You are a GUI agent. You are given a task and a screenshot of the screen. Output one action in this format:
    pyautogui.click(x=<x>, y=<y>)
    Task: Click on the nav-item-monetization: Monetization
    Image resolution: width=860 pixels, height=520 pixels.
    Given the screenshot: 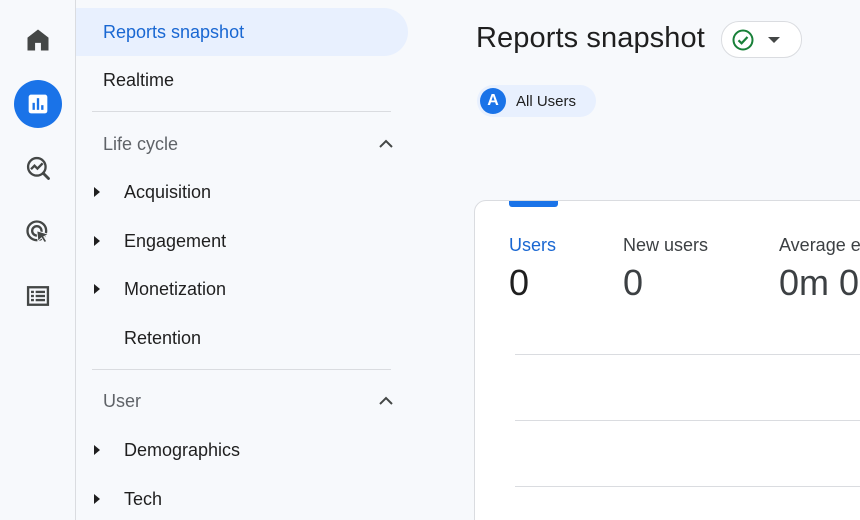 What is the action you would take?
    pyautogui.click(x=241, y=289)
    